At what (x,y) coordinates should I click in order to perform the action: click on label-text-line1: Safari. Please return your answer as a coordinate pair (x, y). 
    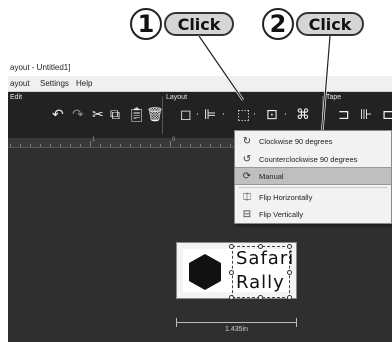
    Looking at the image, I should click on (265, 258).